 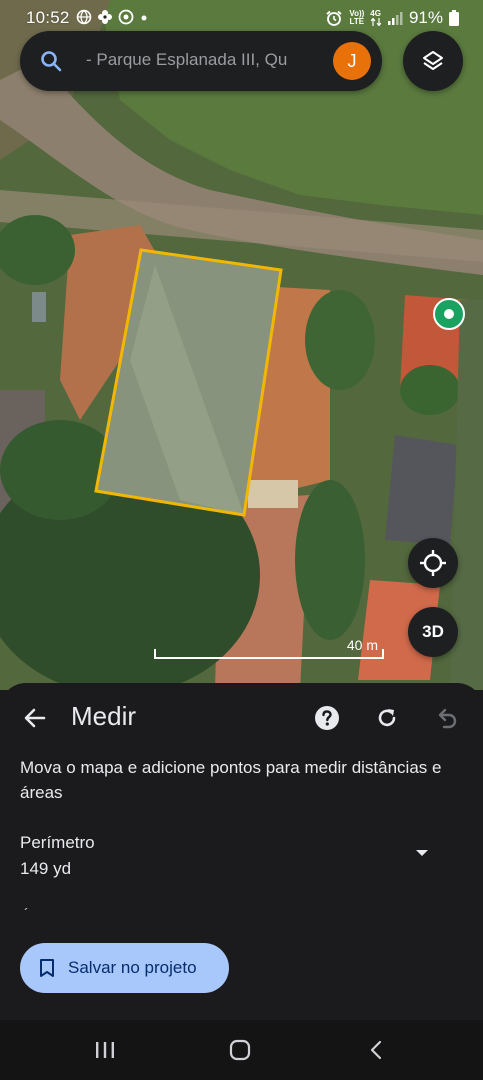 What do you see at coordinates (352, 61) in the screenshot?
I see `account-avatar: J` at bounding box center [352, 61].